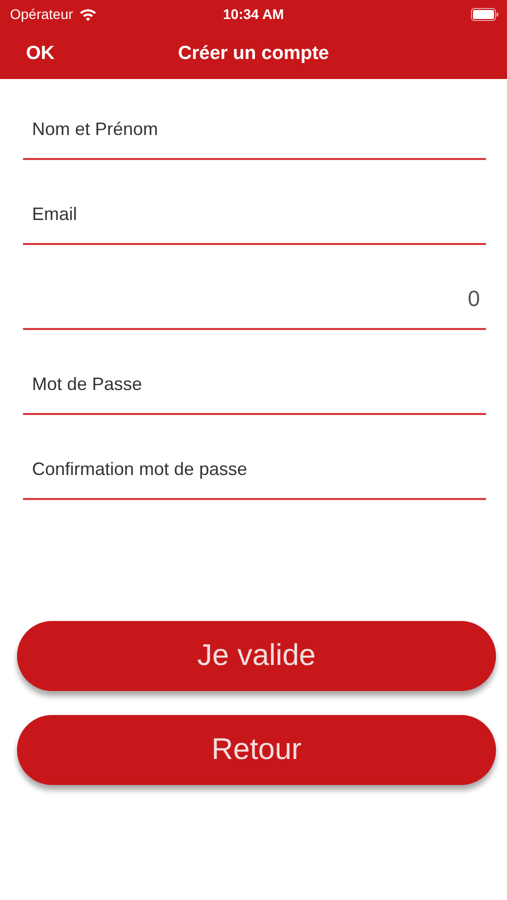 The width and height of the screenshot is (507, 900). I want to click on input-field: Confirmation mot de passe, so click(254, 470).